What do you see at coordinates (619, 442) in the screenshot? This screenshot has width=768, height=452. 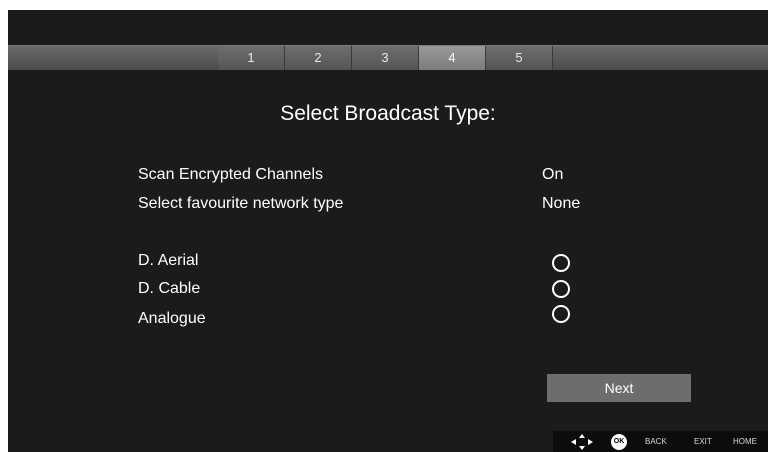 I see `ok-icon: OK` at bounding box center [619, 442].